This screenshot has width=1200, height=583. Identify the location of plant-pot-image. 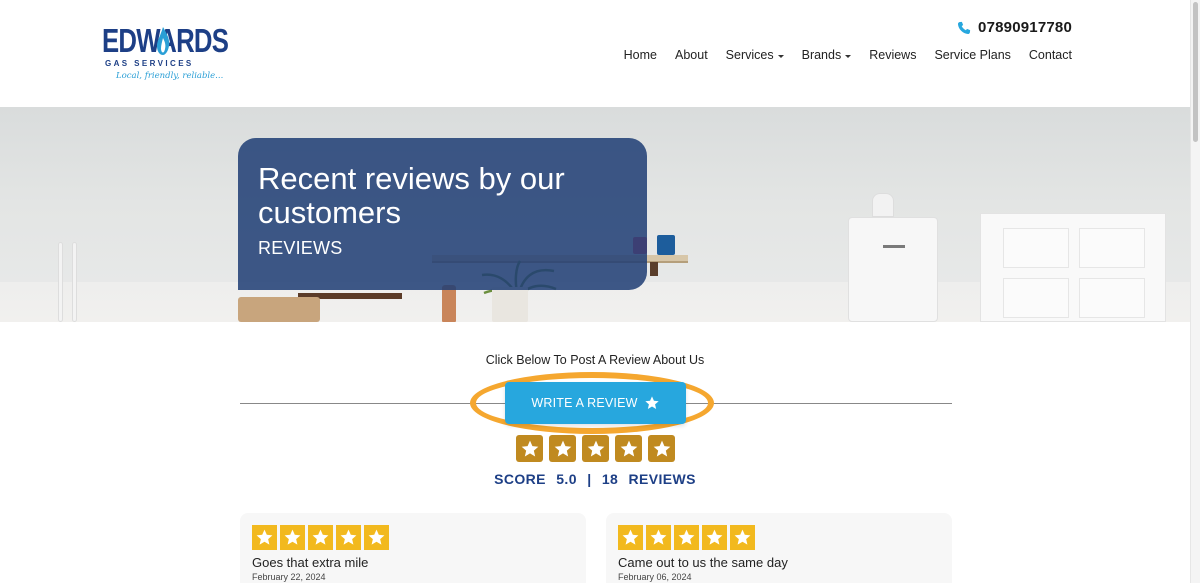
(510, 304).